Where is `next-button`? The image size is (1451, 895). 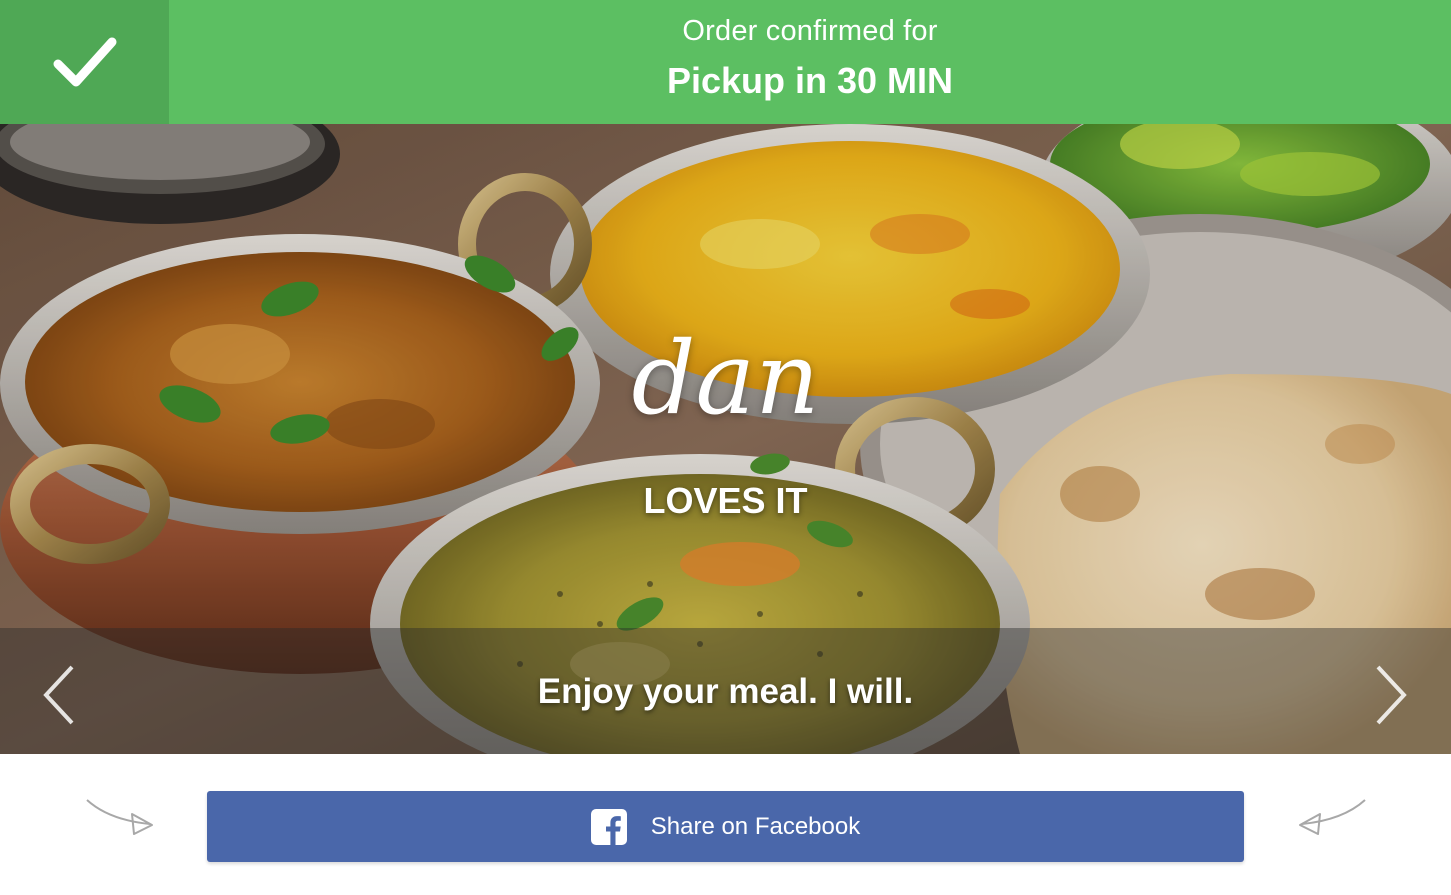 next-button is located at coordinates (1392, 695).